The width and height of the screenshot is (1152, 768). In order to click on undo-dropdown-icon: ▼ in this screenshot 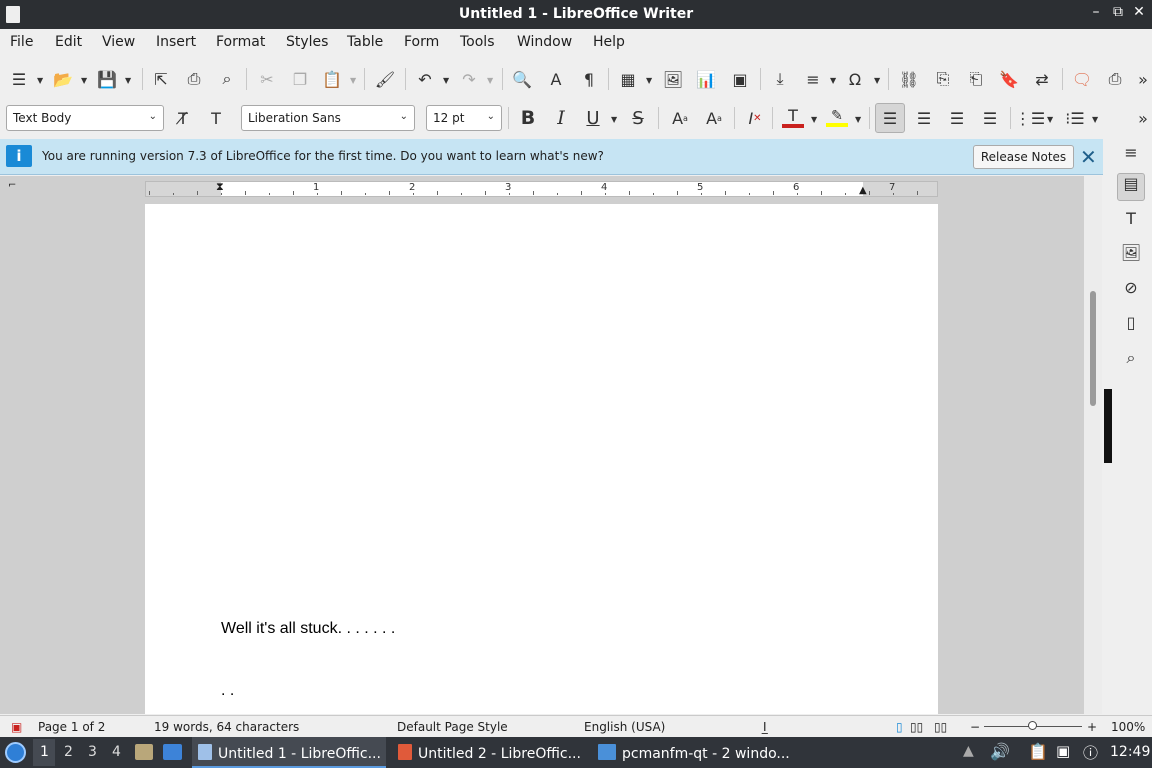, I will do `click(446, 80)`.